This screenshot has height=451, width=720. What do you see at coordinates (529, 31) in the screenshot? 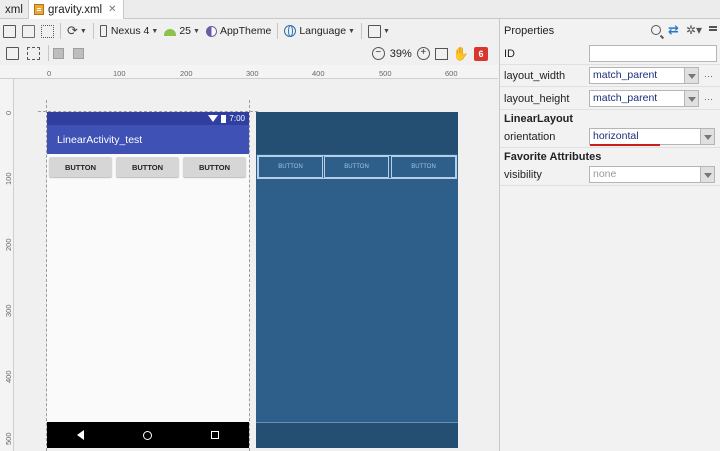
I see `properties-title: Properties` at bounding box center [529, 31].